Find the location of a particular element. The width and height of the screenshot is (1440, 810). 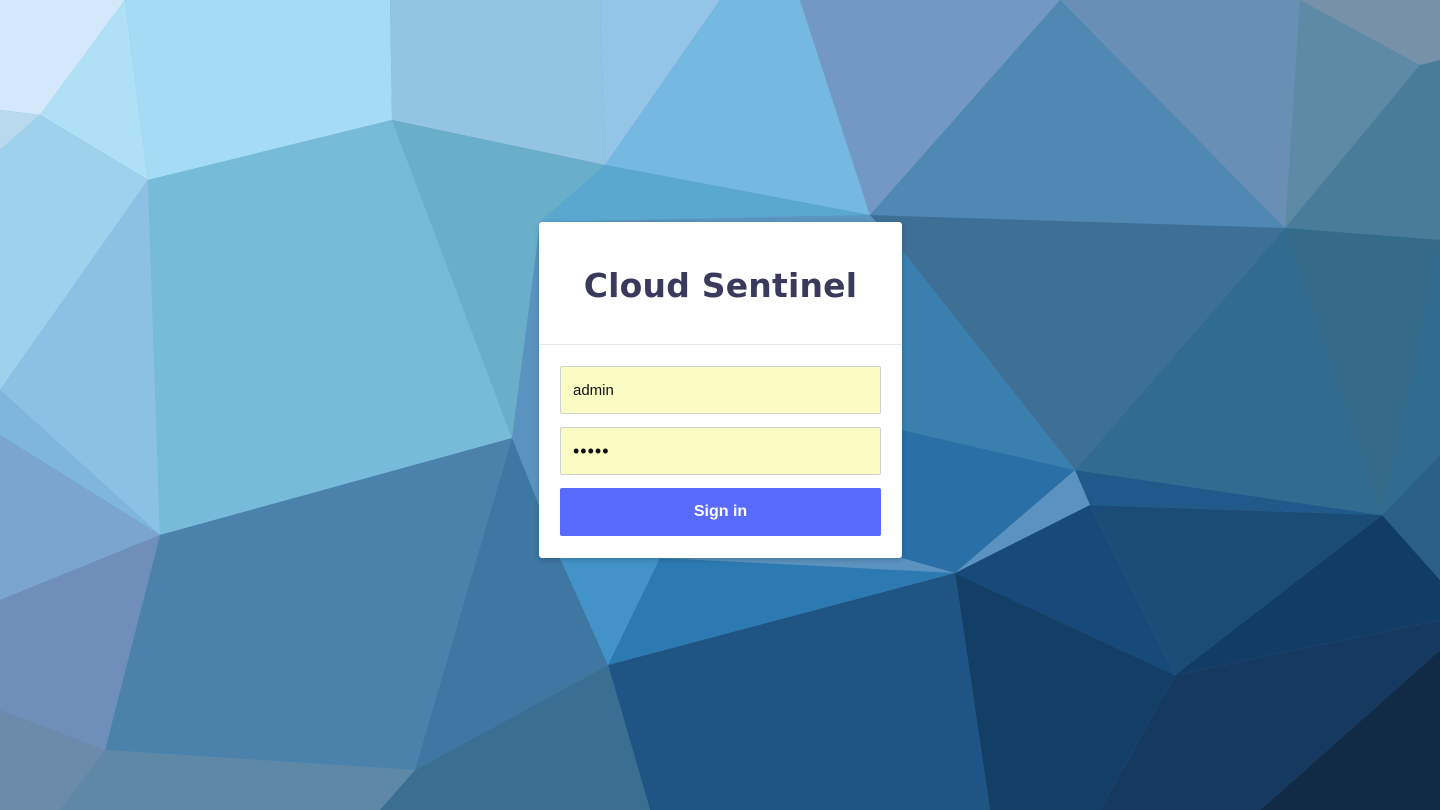

login-card-header: Cloud Sentinel is located at coordinates (720, 283).